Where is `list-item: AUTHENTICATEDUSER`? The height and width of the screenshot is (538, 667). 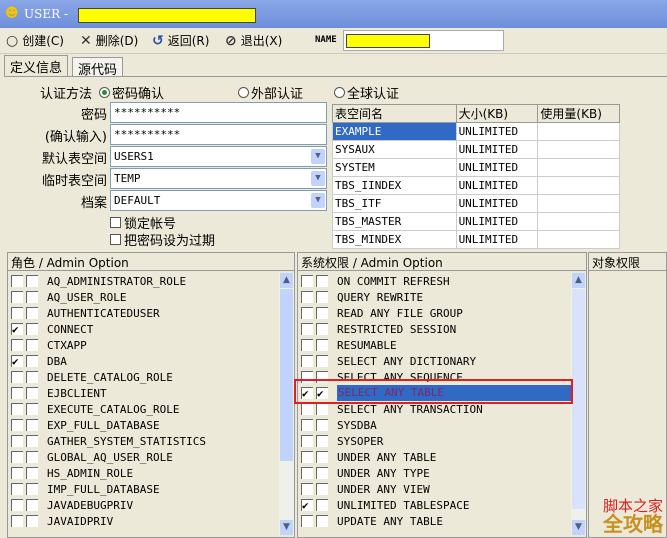
list-item: AUTHENTICATEDUSER is located at coordinates (143, 313).